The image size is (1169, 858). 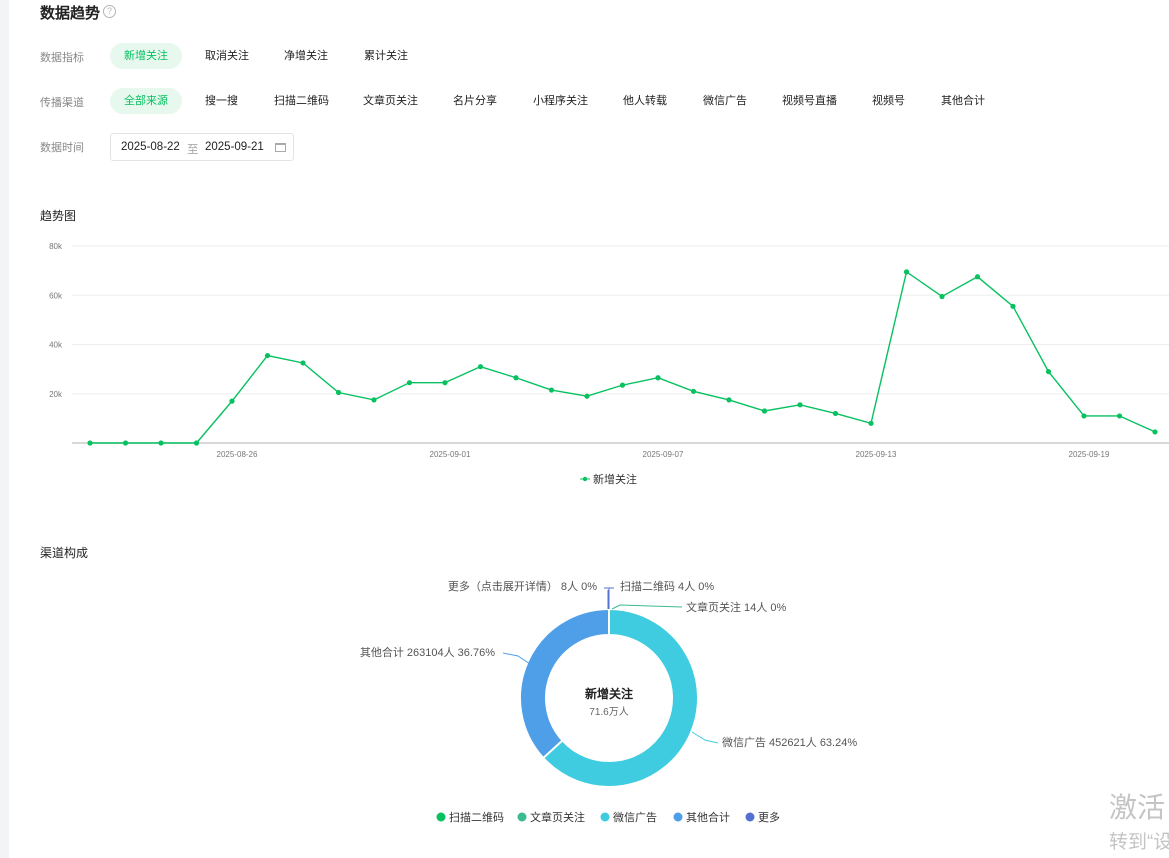 I want to click on activation-watermark: 激活, so click(x=1137, y=807).